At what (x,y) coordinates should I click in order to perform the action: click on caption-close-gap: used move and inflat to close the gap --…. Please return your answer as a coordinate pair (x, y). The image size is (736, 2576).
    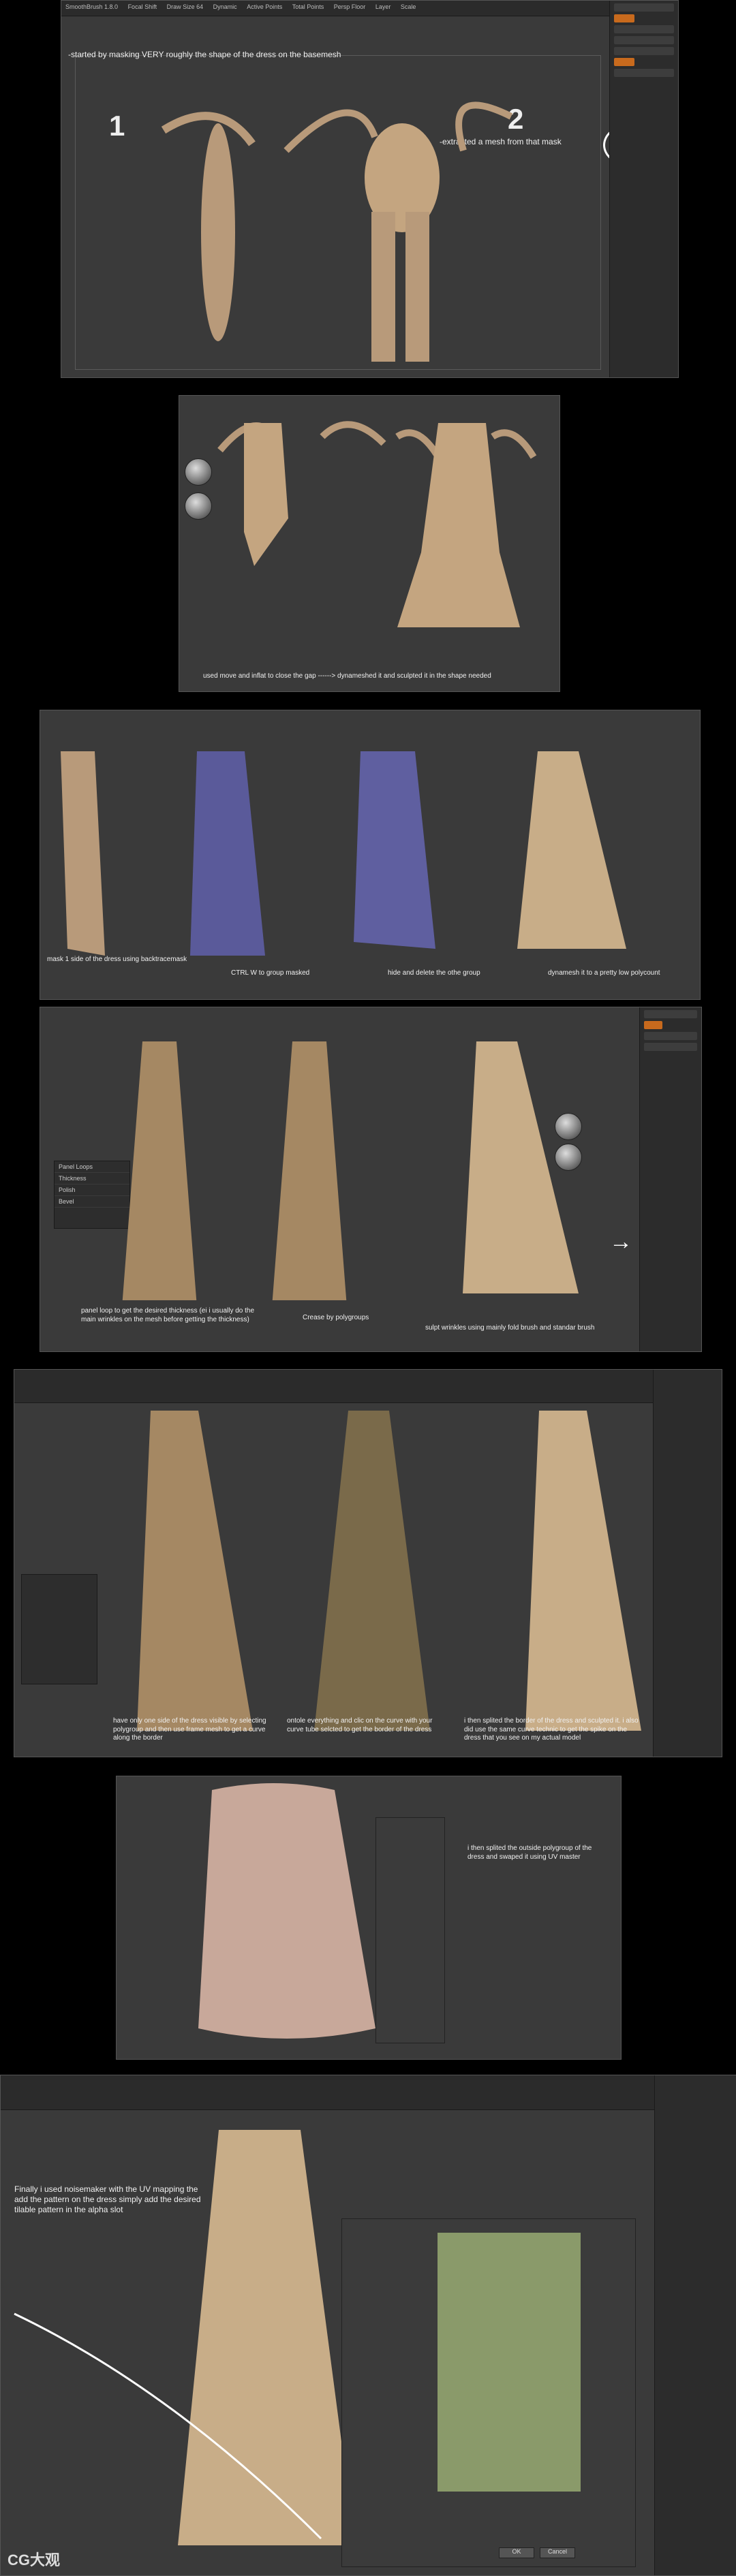
    Looking at the image, I should click on (347, 676).